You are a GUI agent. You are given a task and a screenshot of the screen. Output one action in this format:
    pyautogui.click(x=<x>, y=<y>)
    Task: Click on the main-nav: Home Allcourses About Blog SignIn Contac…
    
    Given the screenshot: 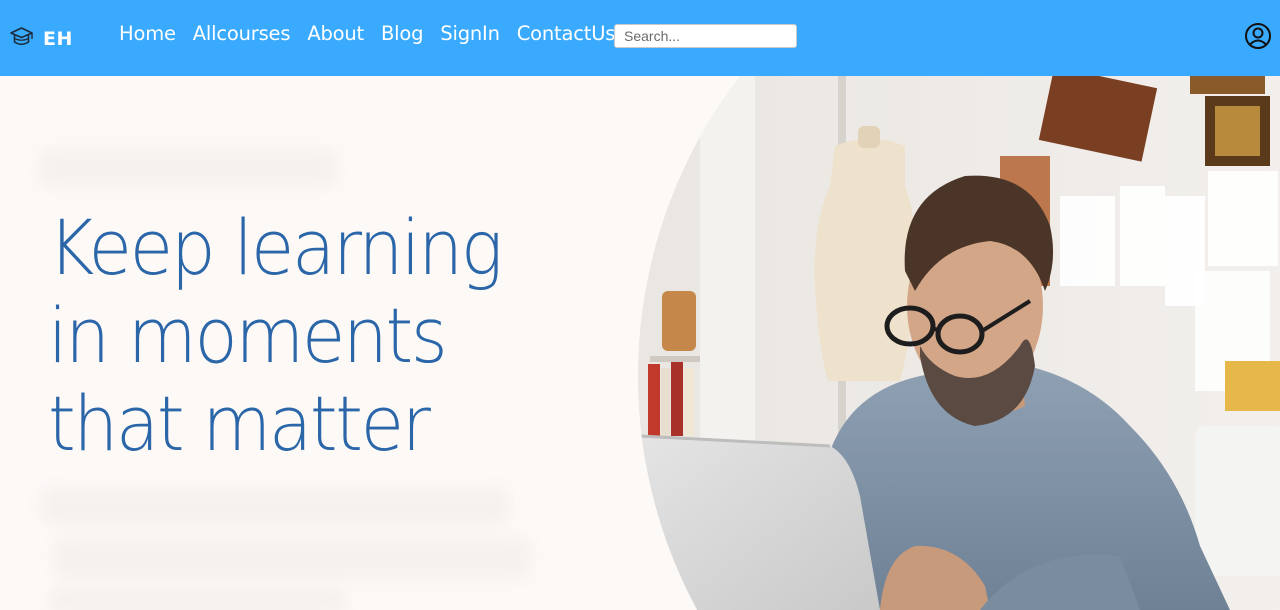 What is the action you would take?
    pyautogui.click(x=375, y=33)
    